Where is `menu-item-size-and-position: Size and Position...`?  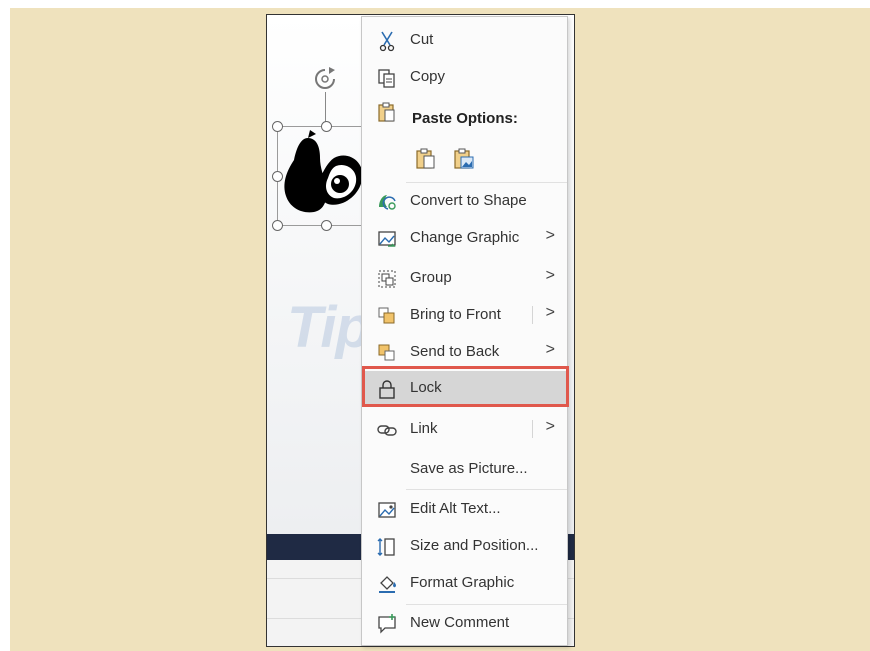 menu-item-size-and-position: Size and Position... is located at coordinates (464, 546).